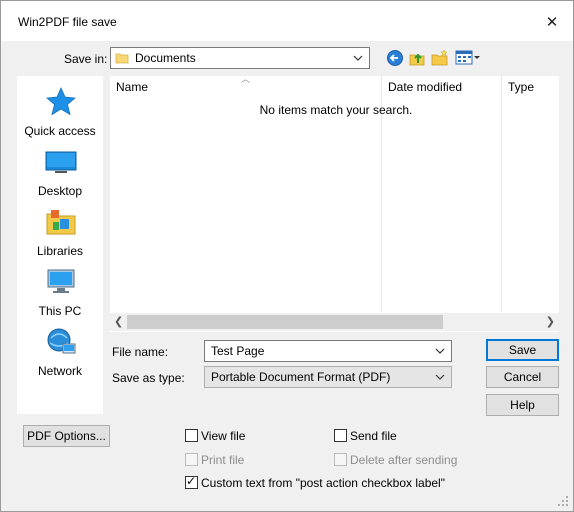 Image resolution: width=574 pixels, height=512 pixels. I want to click on desktop-icon, so click(61, 162).